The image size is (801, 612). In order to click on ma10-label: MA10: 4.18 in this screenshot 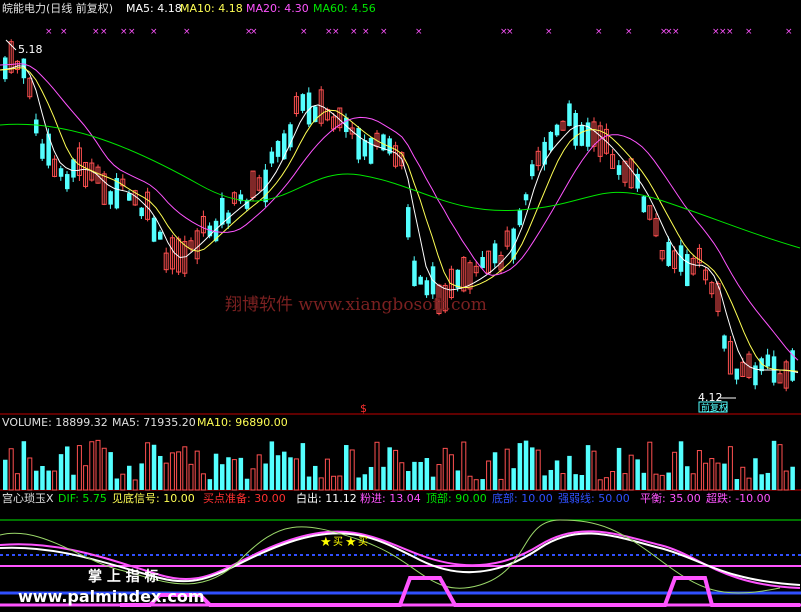, I will do `click(211, 8)`.